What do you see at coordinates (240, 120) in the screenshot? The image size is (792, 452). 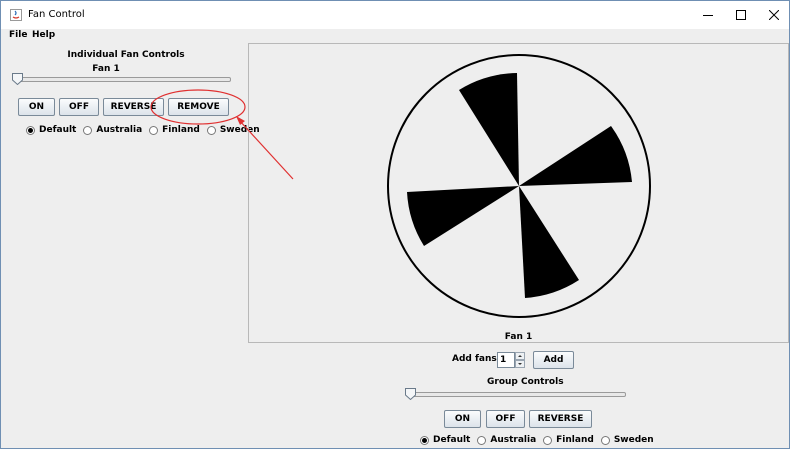 I see `annotation-arrow-head` at bounding box center [240, 120].